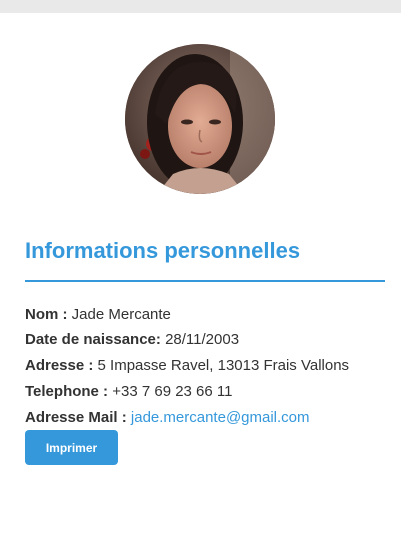 Image resolution: width=401 pixels, height=553 pixels. What do you see at coordinates (93, 339) in the screenshot?
I see `field-label: Date de naissance:` at bounding box center [93, 339].